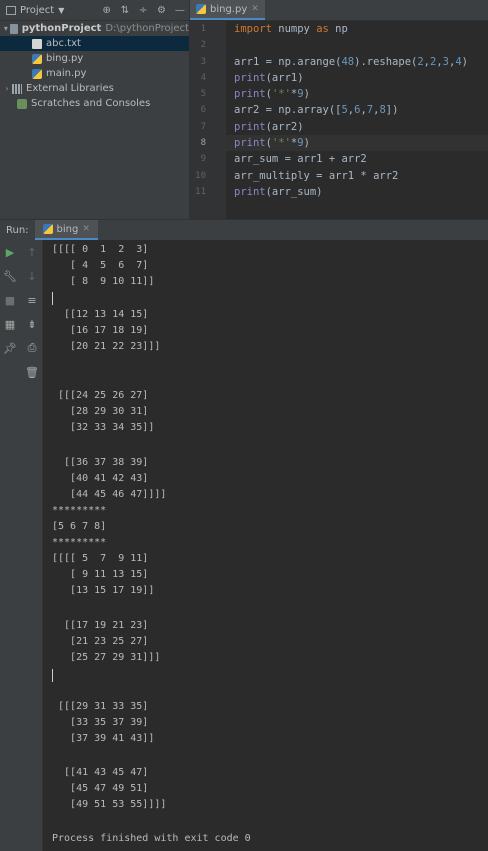  What do you see at coordinates (10, 324) in the screenshot?
I see `layout-icon: ▦` at bounding box center [10, 324].